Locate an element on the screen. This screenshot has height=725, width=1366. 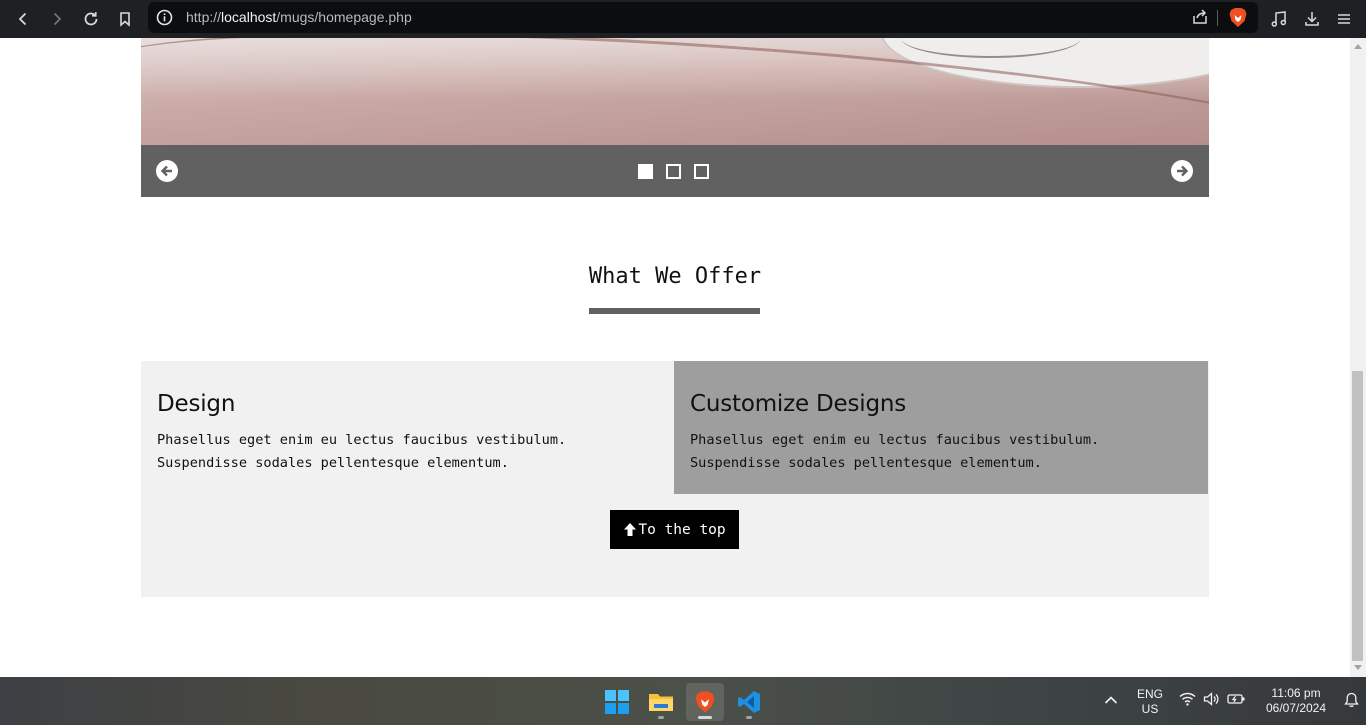
carousel-prev-button is located at coordinates (167, 171).